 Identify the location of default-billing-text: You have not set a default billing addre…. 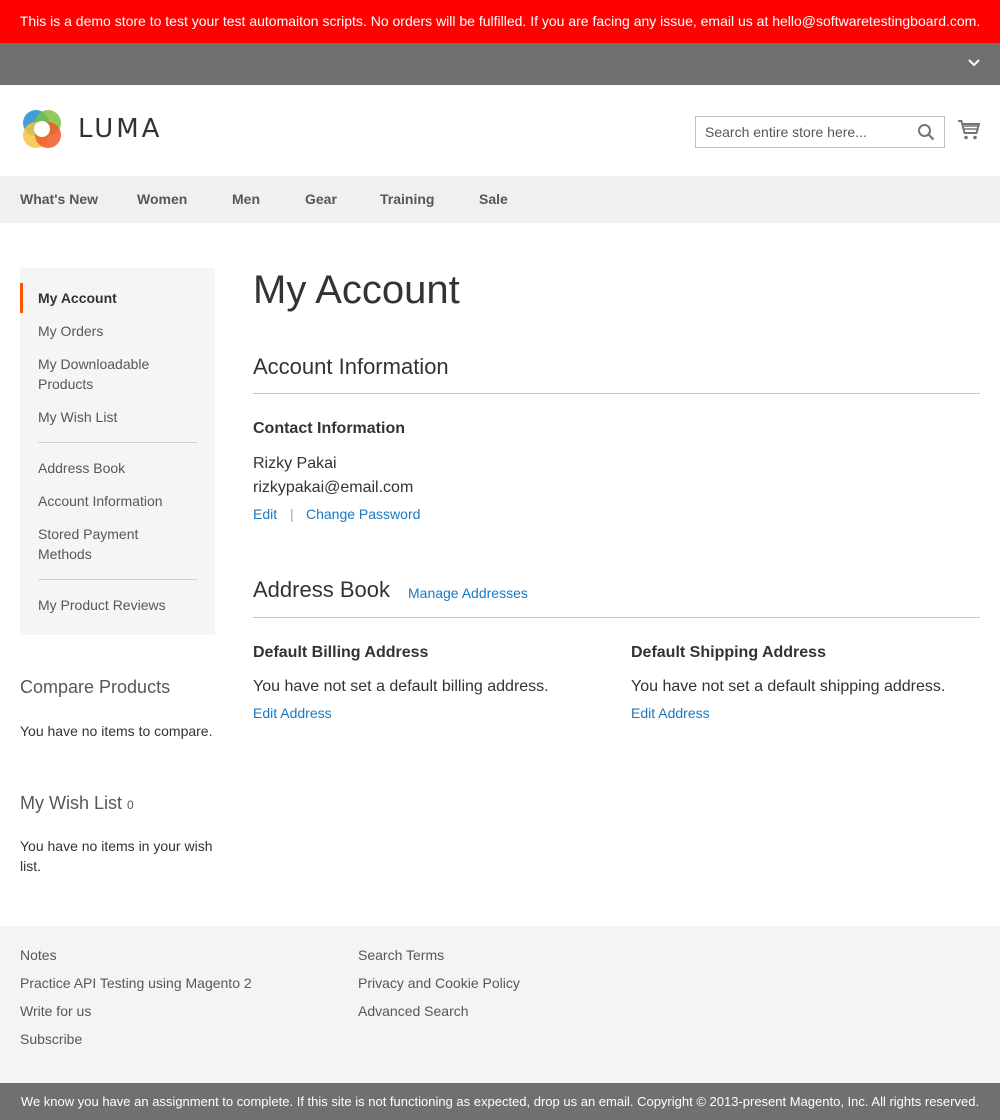
(401, 686).